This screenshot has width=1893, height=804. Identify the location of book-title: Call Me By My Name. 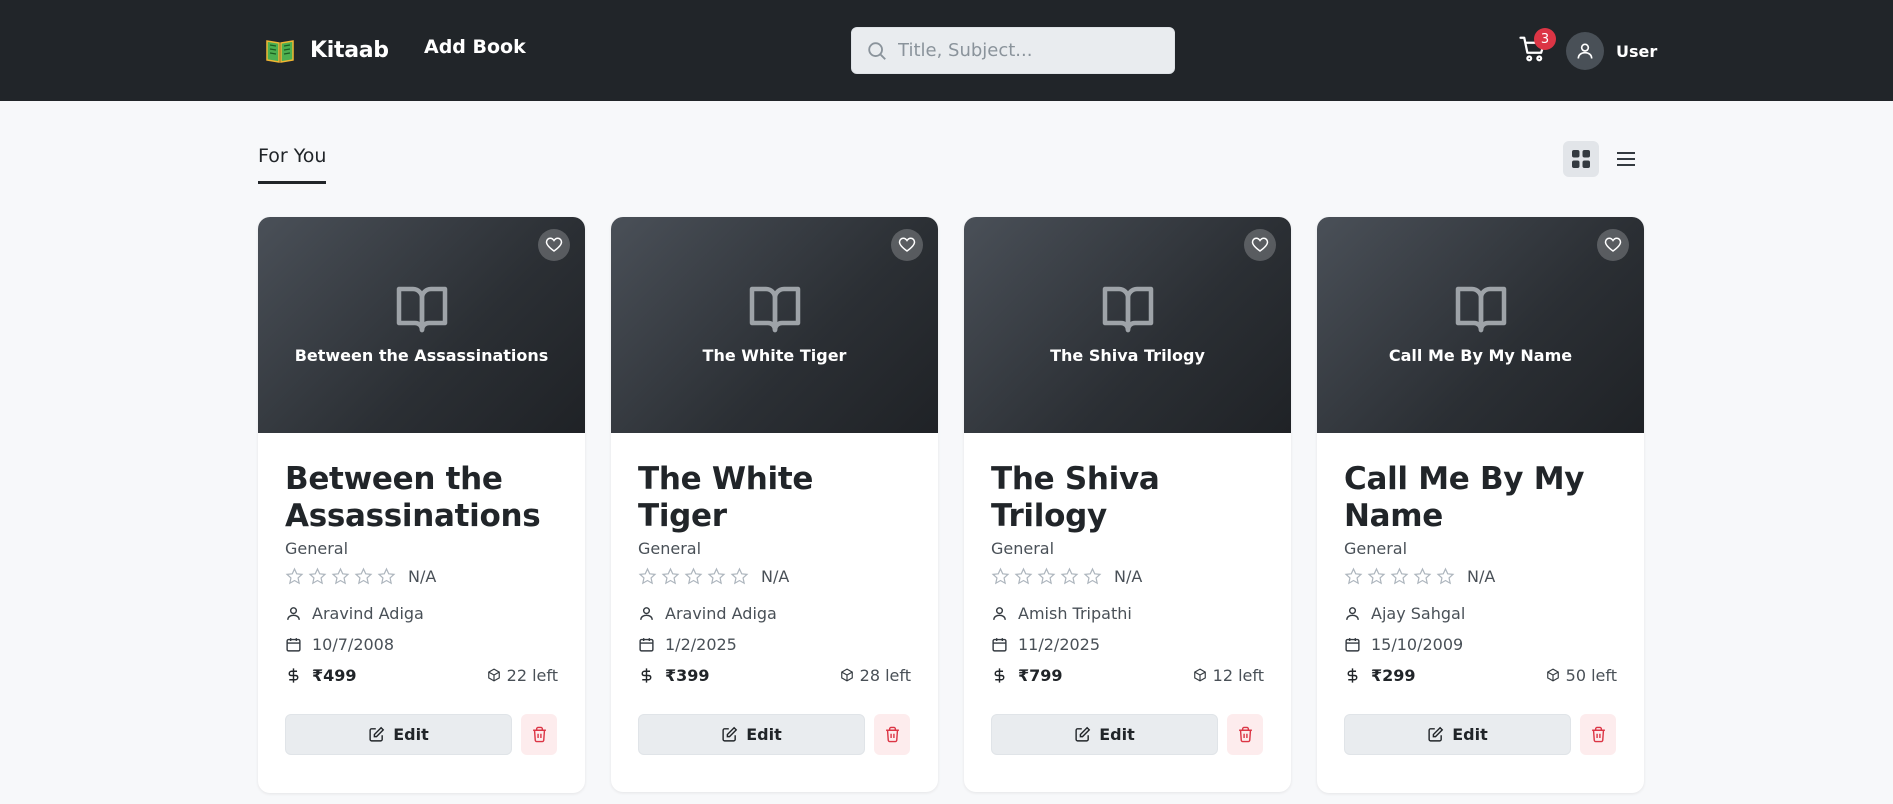
(1480, 498).